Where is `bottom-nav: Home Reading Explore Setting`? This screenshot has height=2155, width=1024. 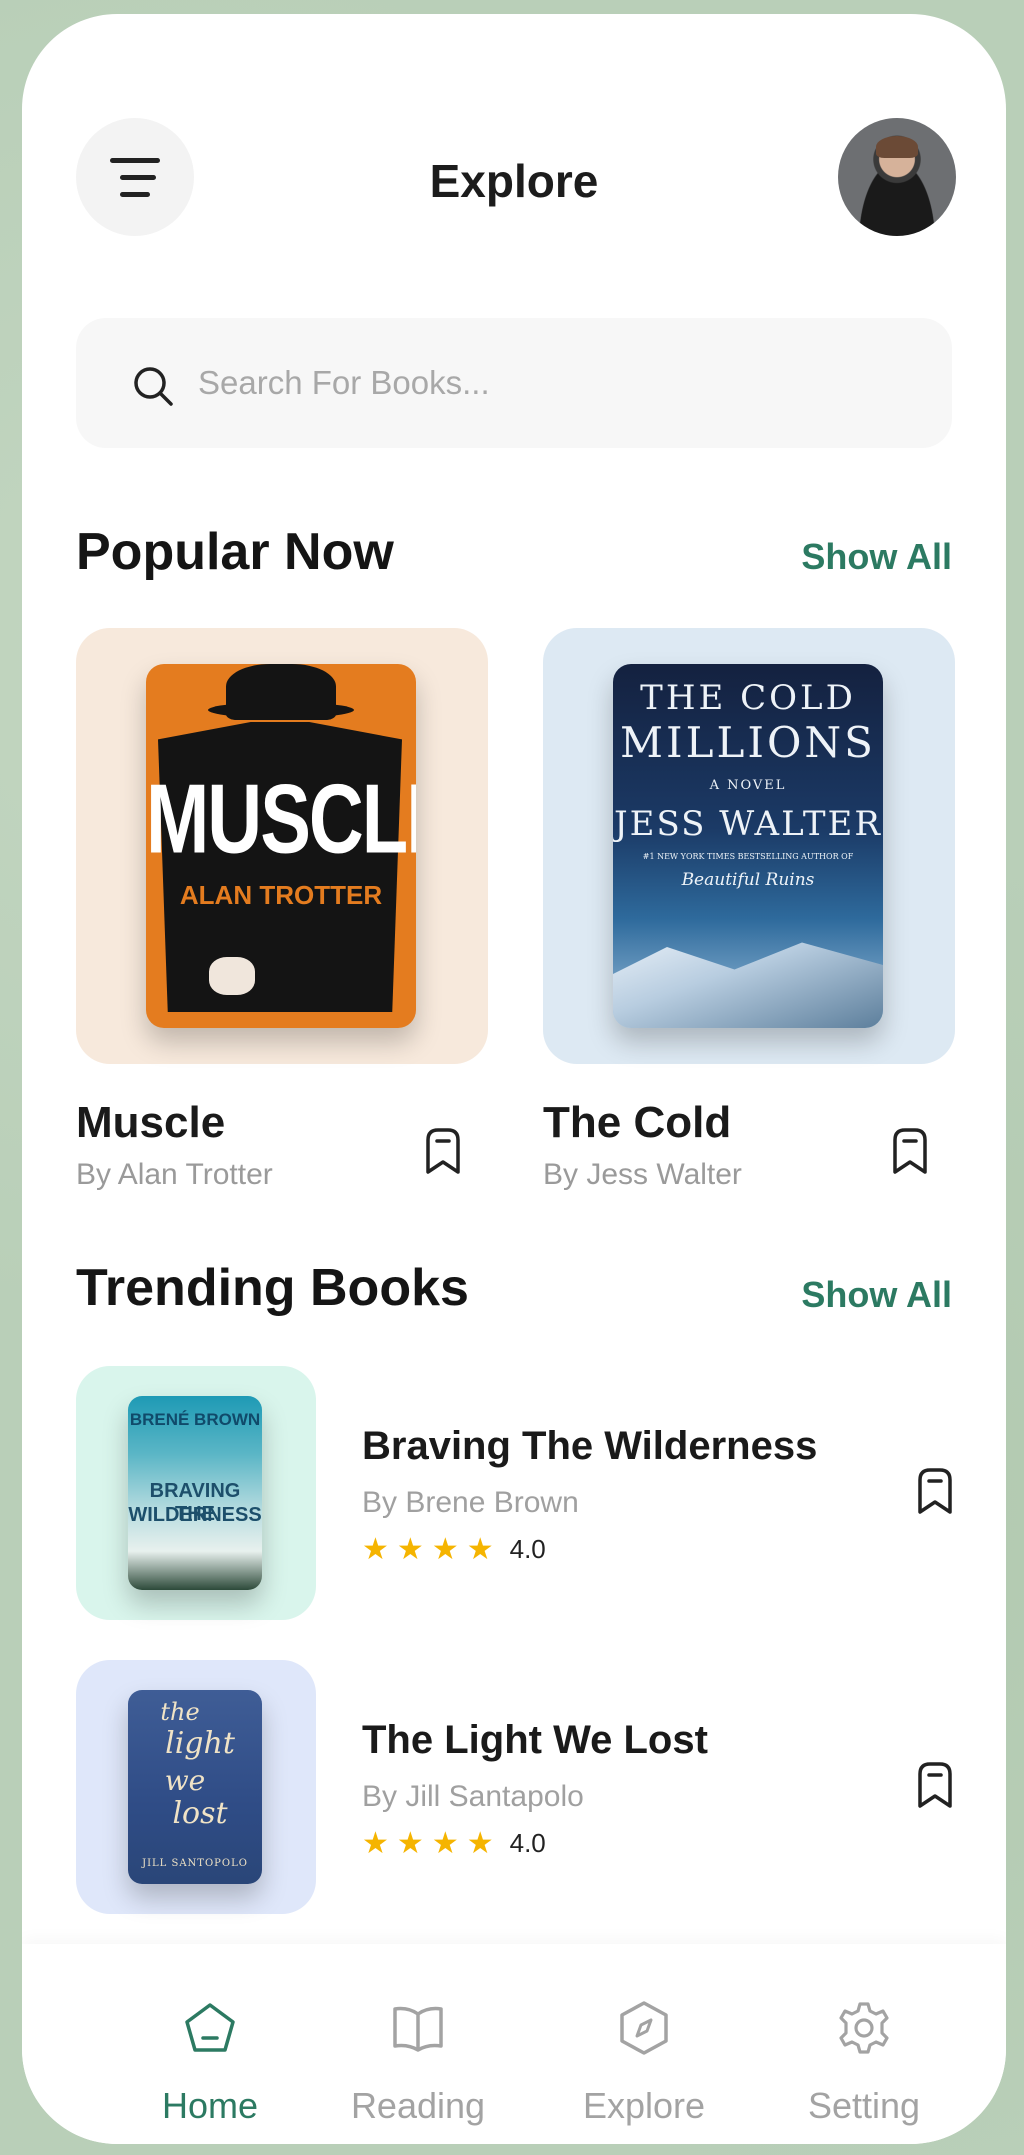
bottom-nav: Home Reading Explore Setting is located at coordinates (514, 2044).